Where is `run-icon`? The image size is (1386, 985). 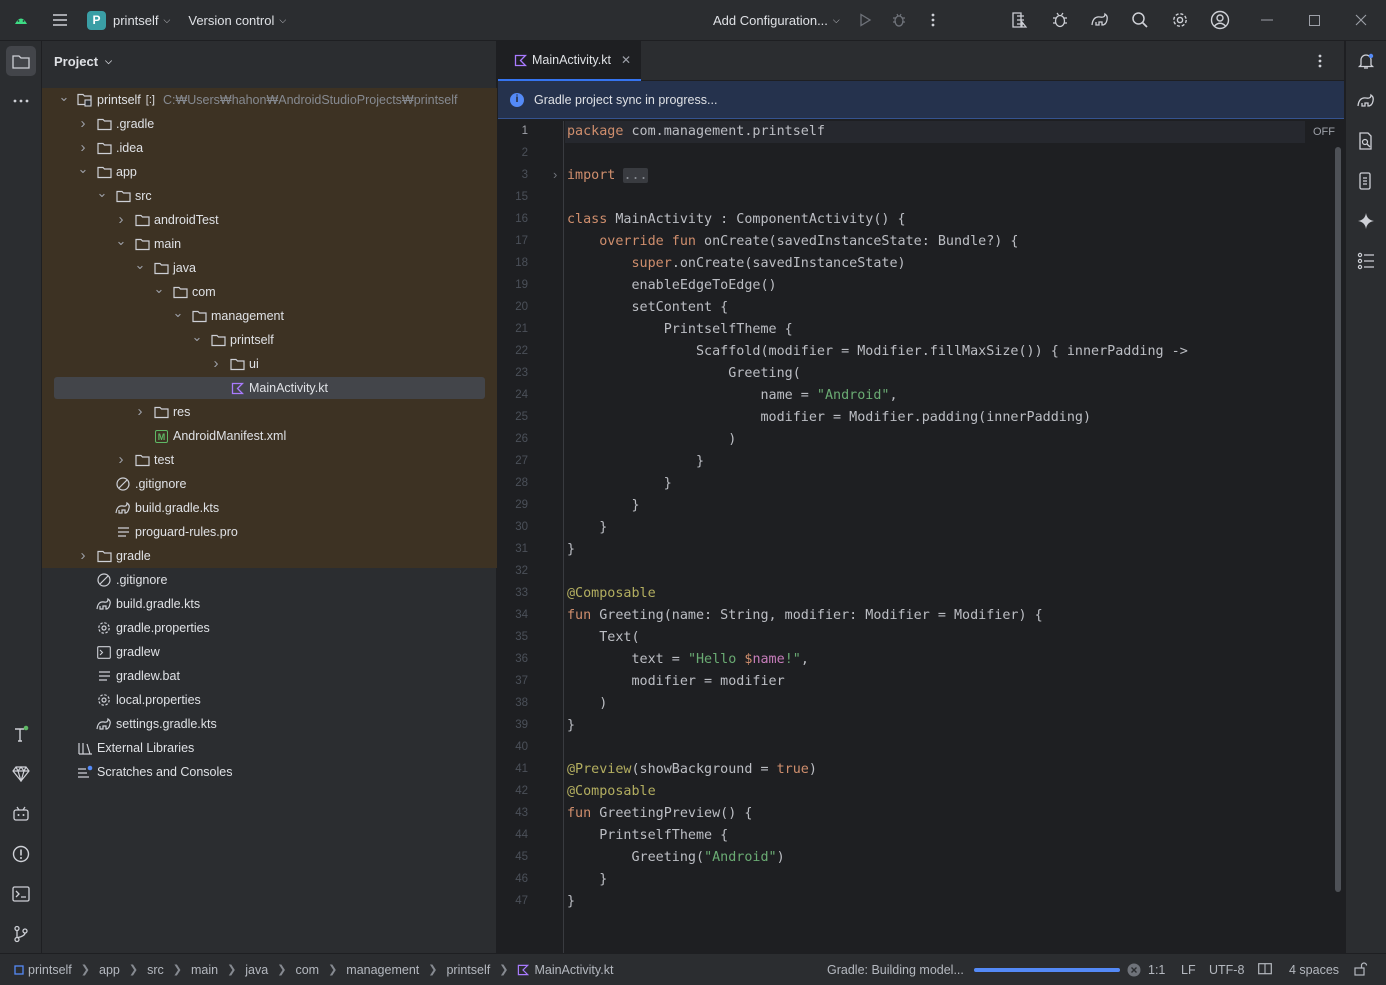 run-icon is located at coordinates (865, 20).